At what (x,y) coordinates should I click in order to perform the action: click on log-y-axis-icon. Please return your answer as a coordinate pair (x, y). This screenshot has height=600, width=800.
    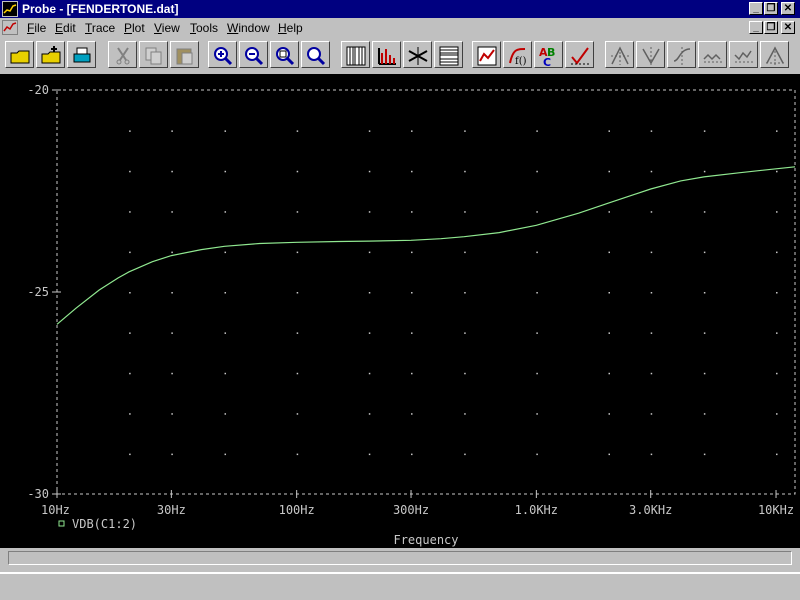
    Looking at the image, I should click on (449, 56).